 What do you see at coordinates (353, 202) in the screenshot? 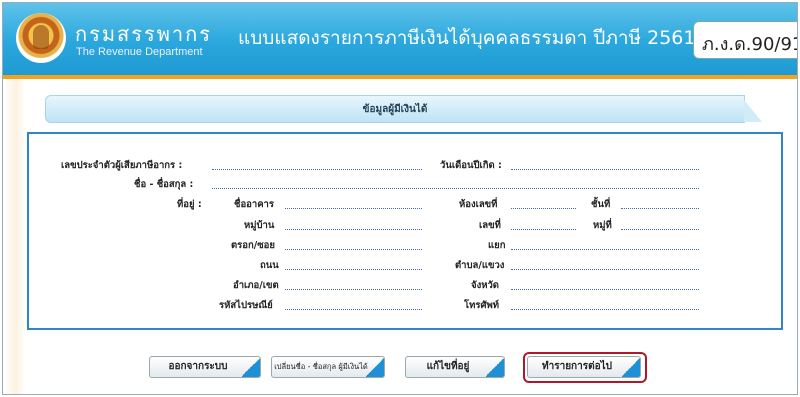
I see `building-field` at bounding box center [353, 202].